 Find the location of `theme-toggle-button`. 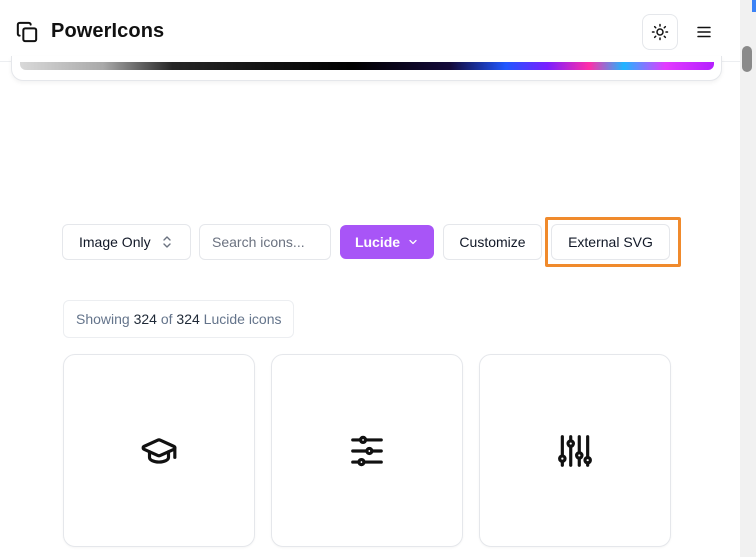

theme-toggle-button is located at coordinates (660, 32).